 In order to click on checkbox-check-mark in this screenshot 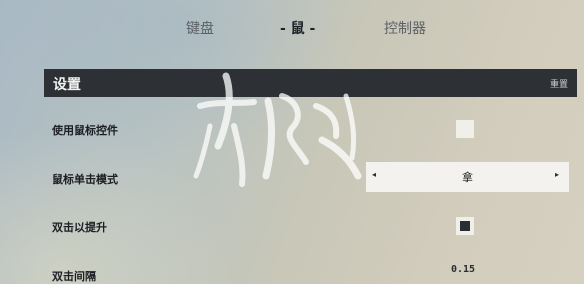, I will do `click(465, 226)`.